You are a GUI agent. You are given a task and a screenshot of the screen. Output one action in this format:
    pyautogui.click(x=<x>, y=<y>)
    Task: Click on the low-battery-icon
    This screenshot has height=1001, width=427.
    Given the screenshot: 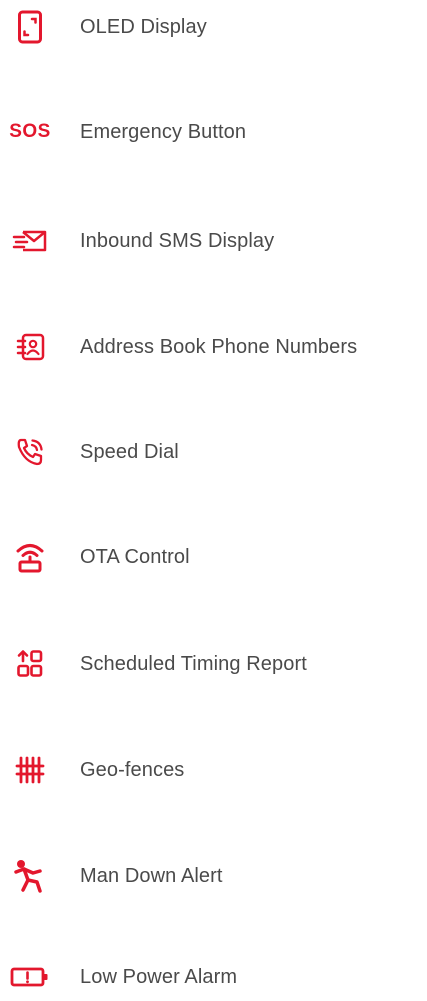 What is the action you would take?
    pyautogui.click(x=30, y=977)
    